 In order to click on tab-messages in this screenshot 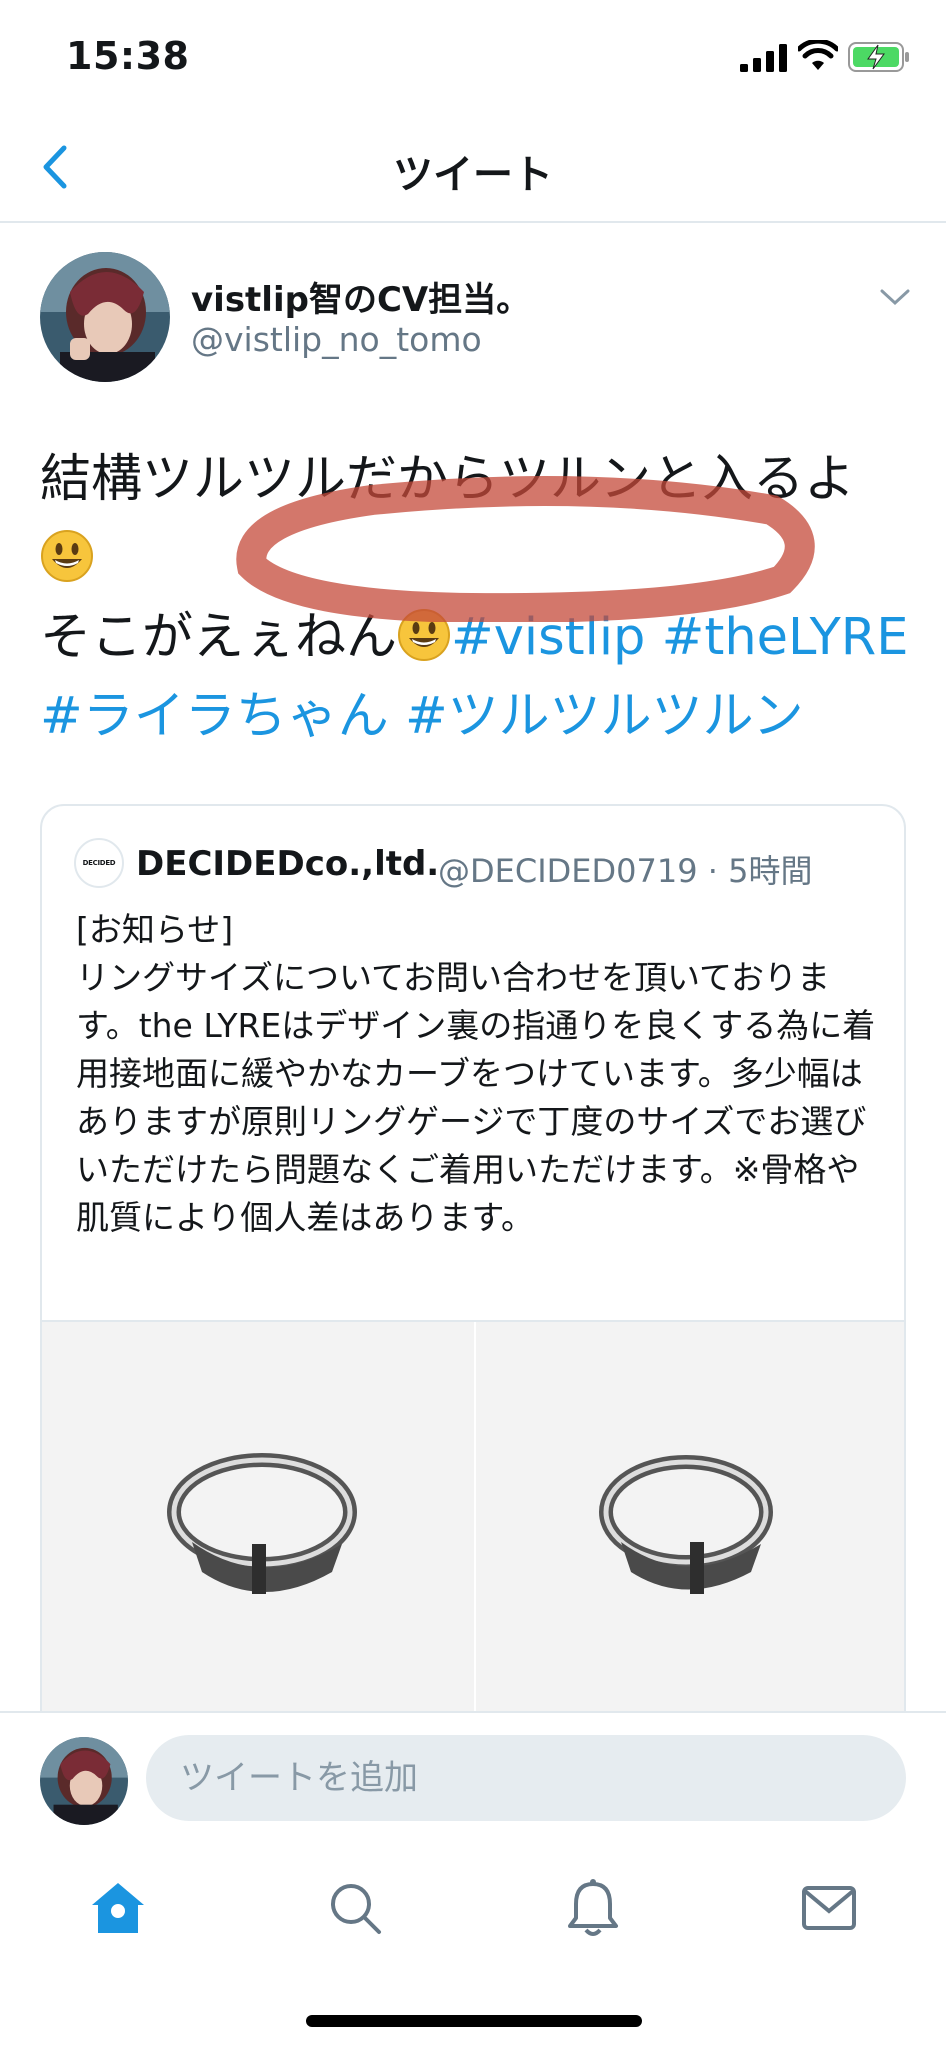, I will do `click(829, 1908)`.